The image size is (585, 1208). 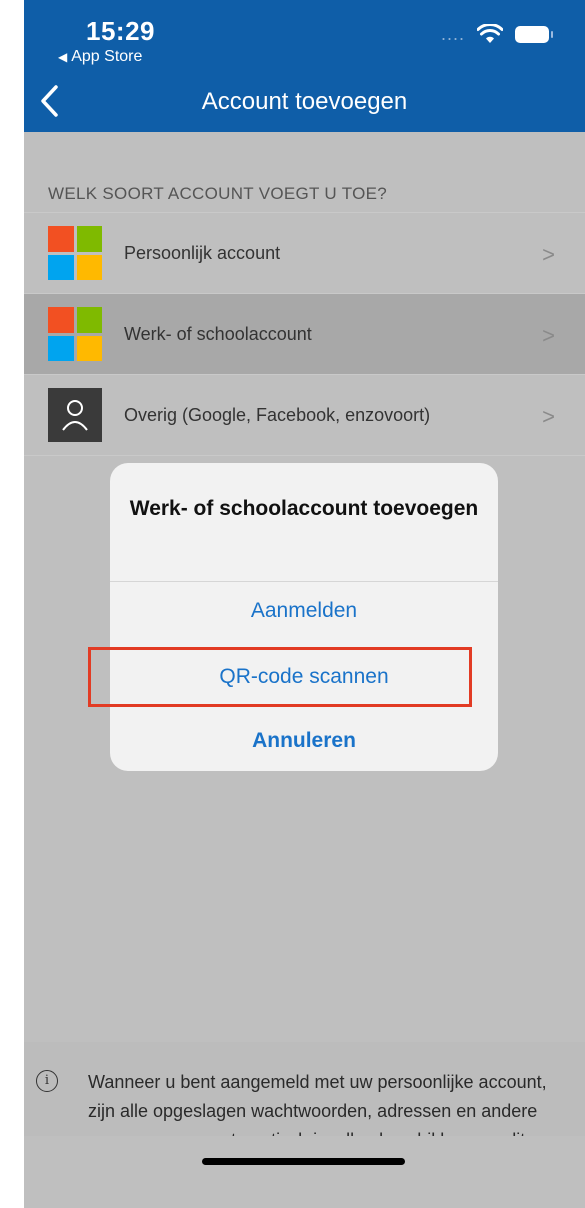 I want to click on action-sheet-title: Werk- of schoolaccount toevoegen, so click(x=304, y=508).